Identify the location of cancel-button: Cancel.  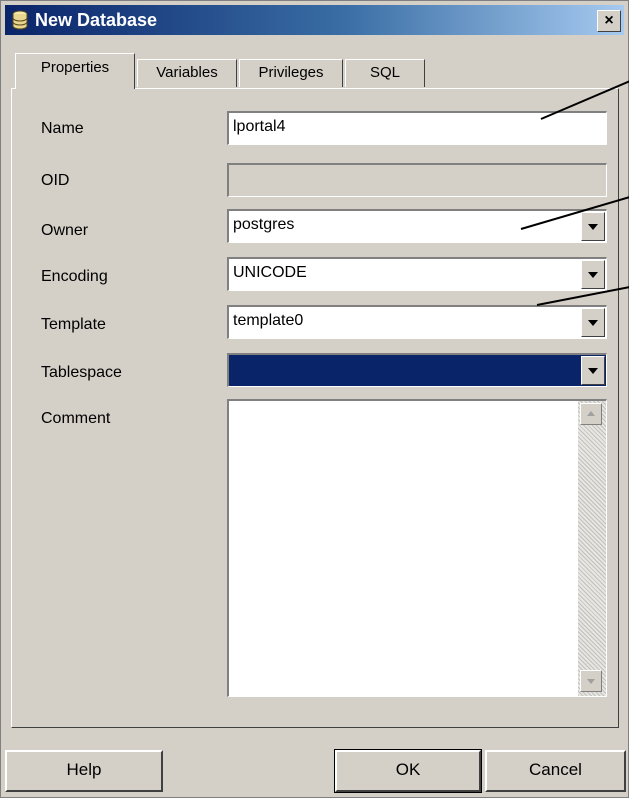
(555, 771).